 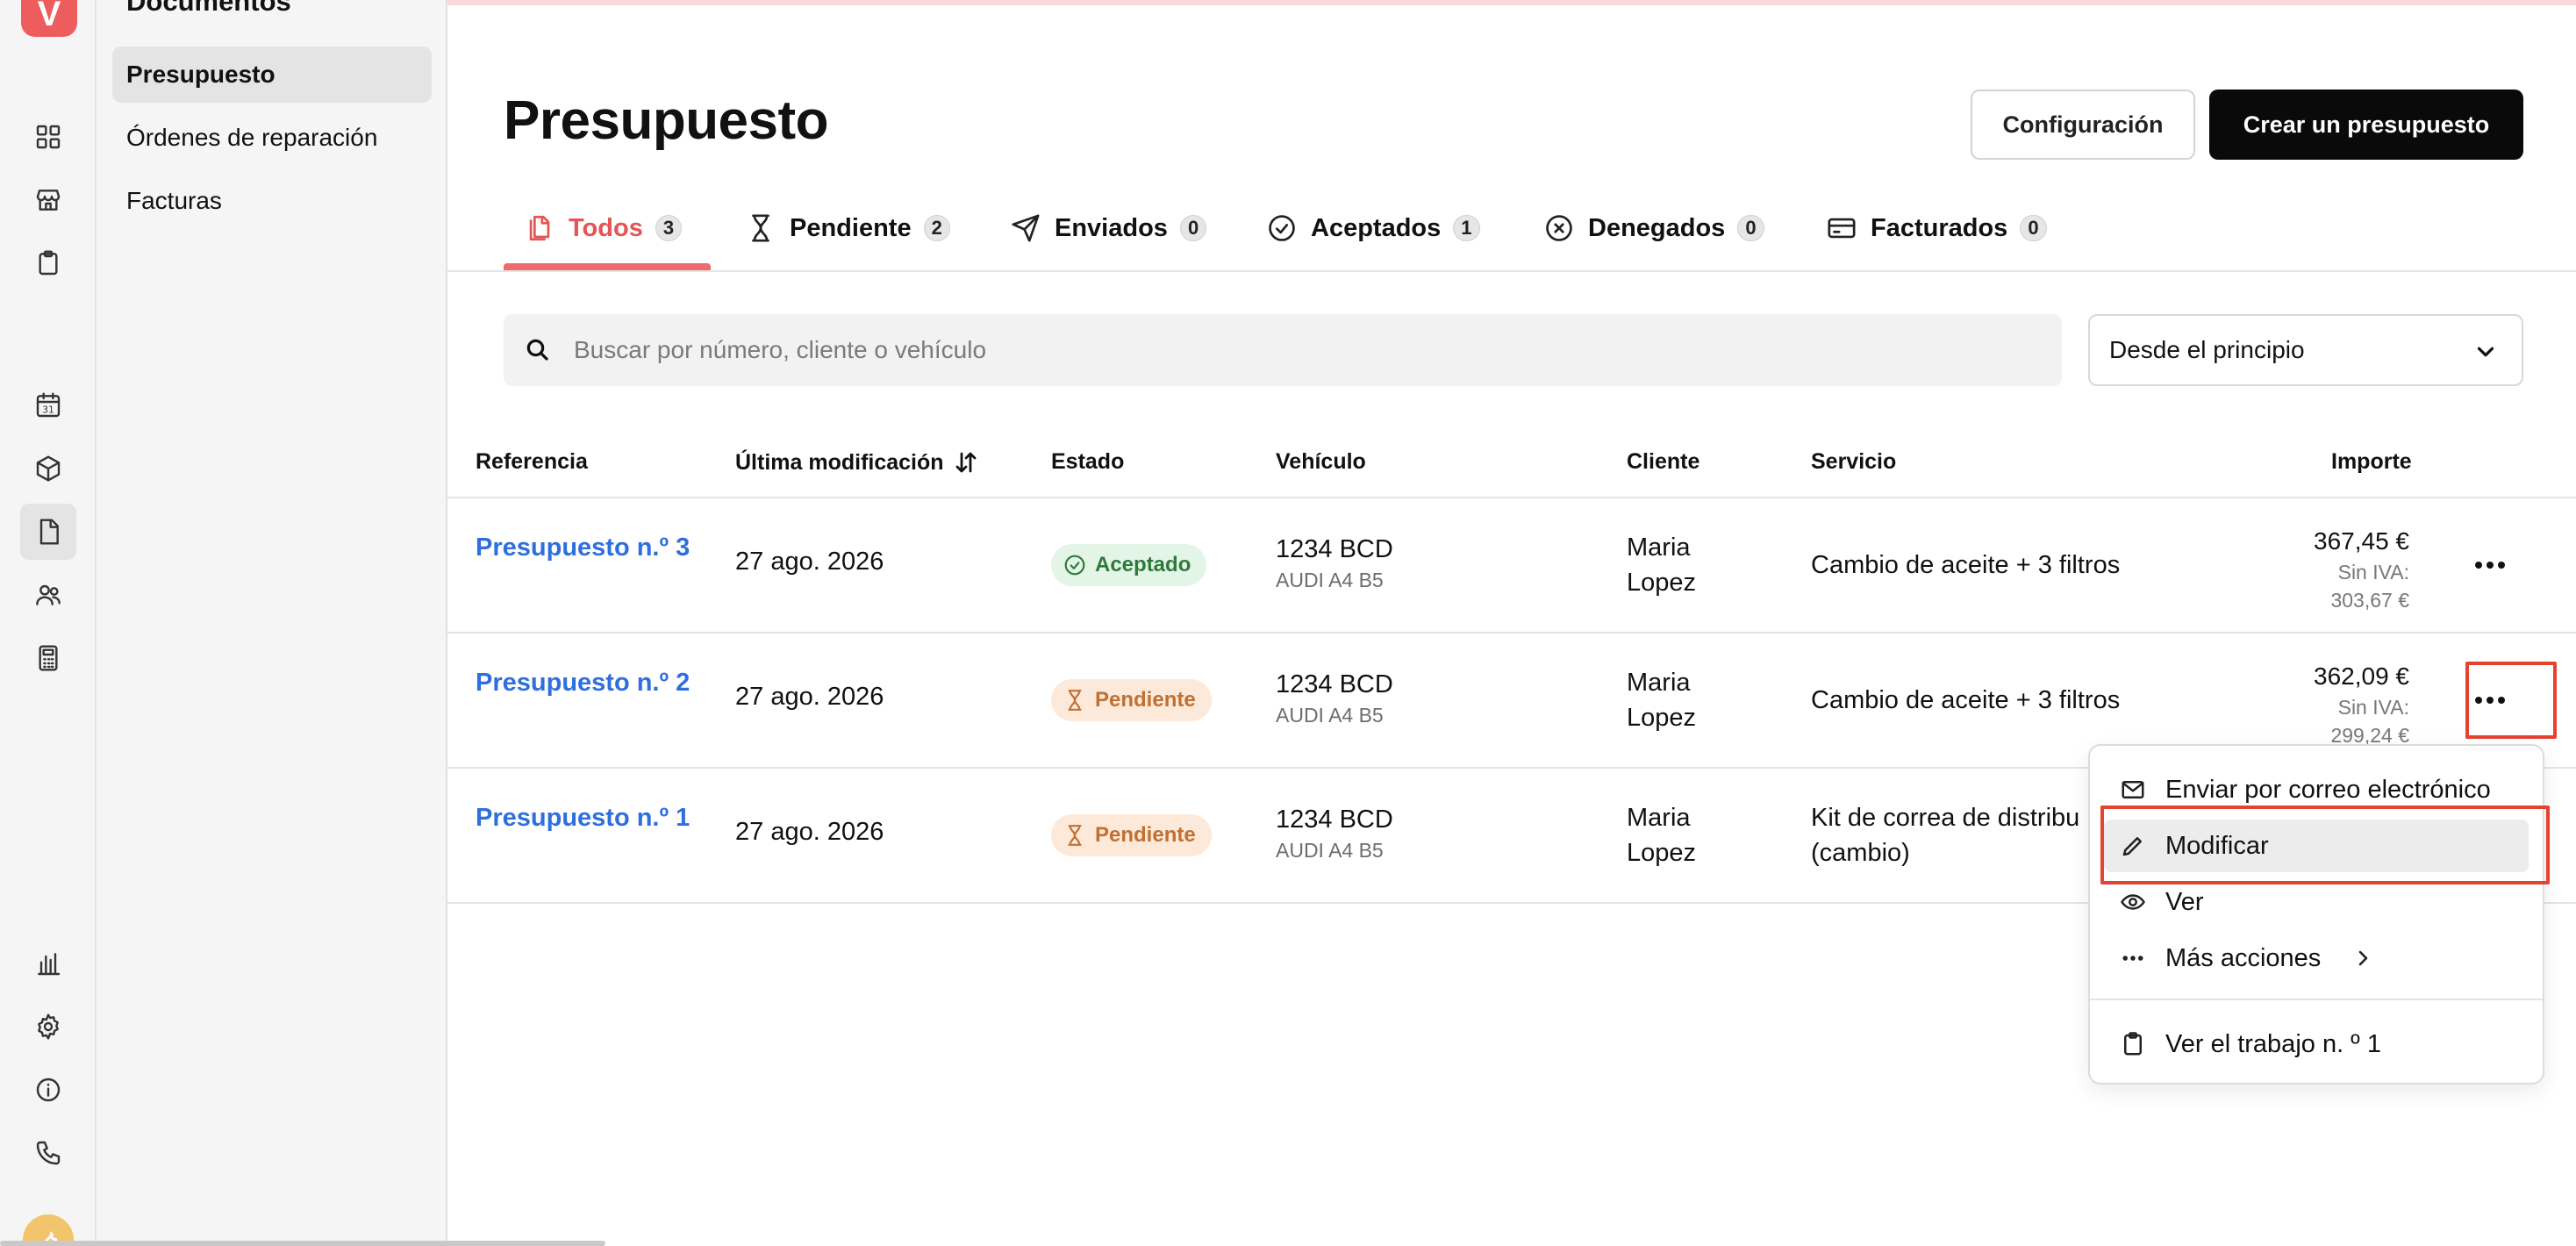 I want to click on row-actions-button-open, so click(x=2490, y=700).